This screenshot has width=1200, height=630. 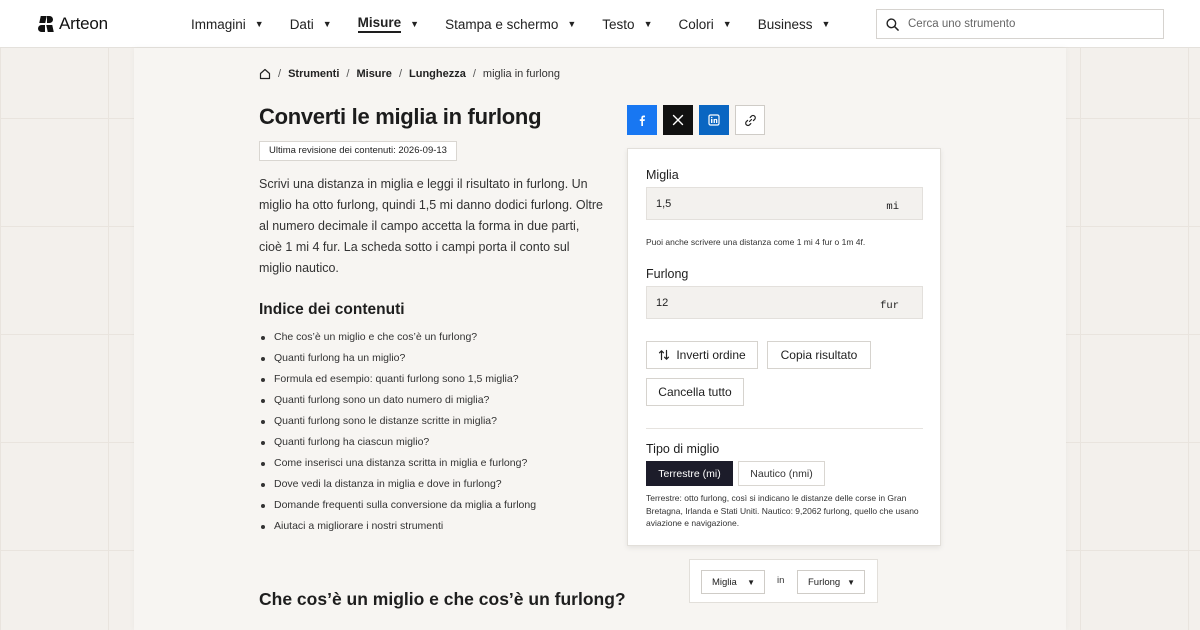 I want to click on copy-result-button: Copia risultato, so click(x=819, y=355).